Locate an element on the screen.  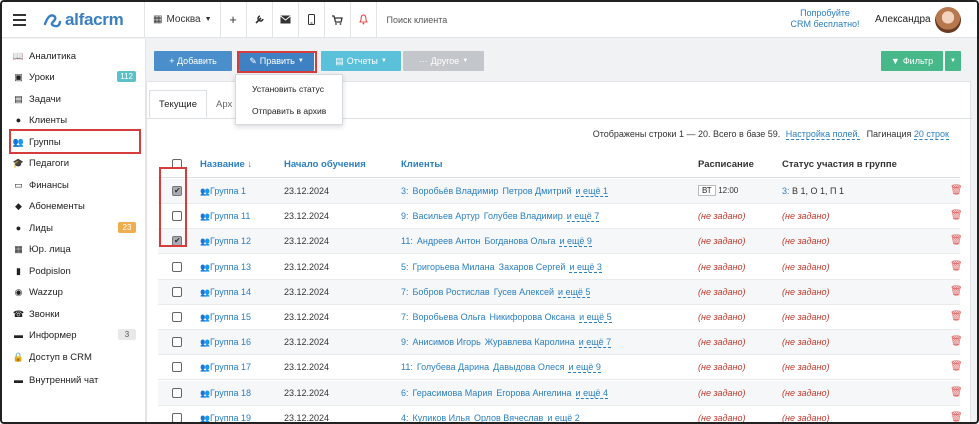
mobile-icon is located at coordinates (311, 20).